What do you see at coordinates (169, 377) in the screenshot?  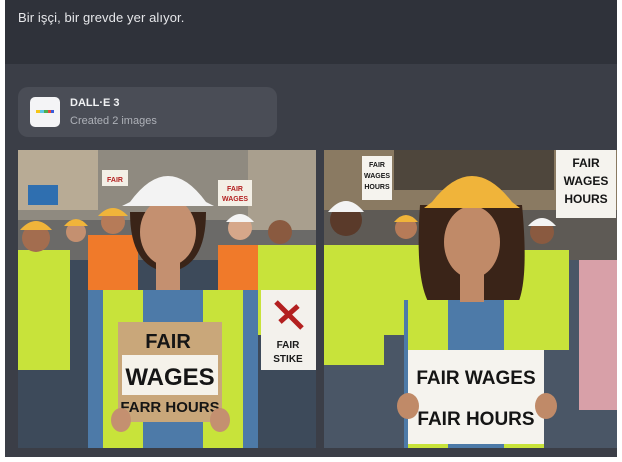 I see `sign-main-line2: WAGES` at bounding box center [169, 377].